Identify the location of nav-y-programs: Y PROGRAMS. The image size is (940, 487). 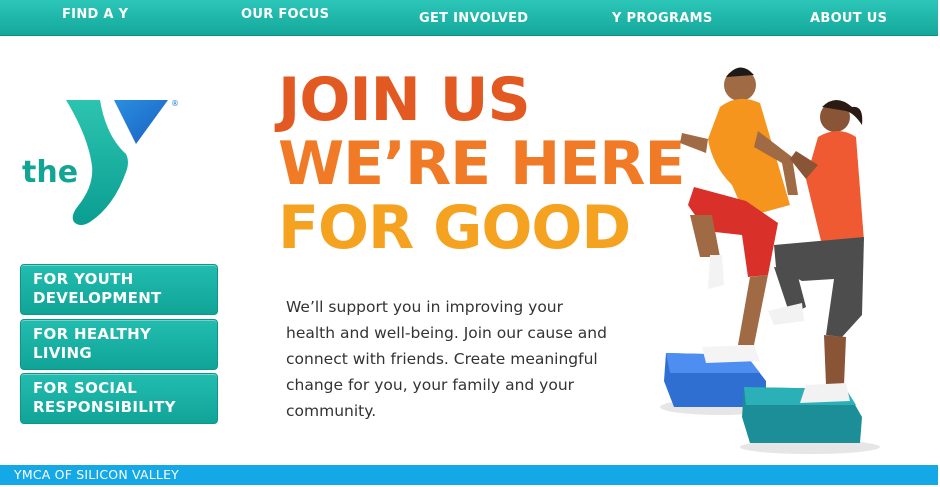
(662, 18).